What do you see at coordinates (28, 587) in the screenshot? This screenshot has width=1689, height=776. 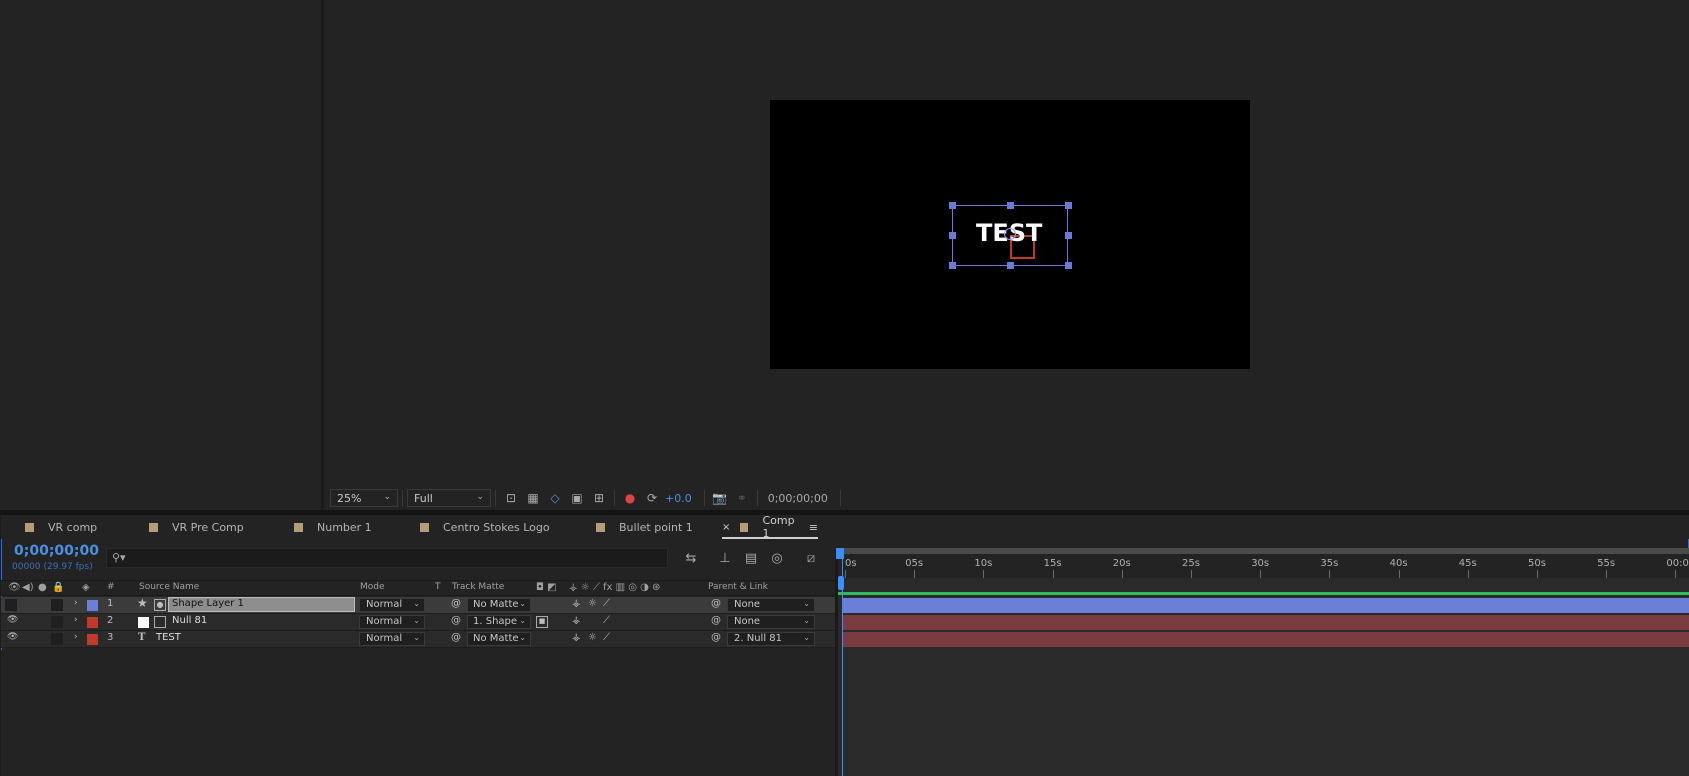 I see `audio-icon: ◀)` at bounding box center [28, 587].